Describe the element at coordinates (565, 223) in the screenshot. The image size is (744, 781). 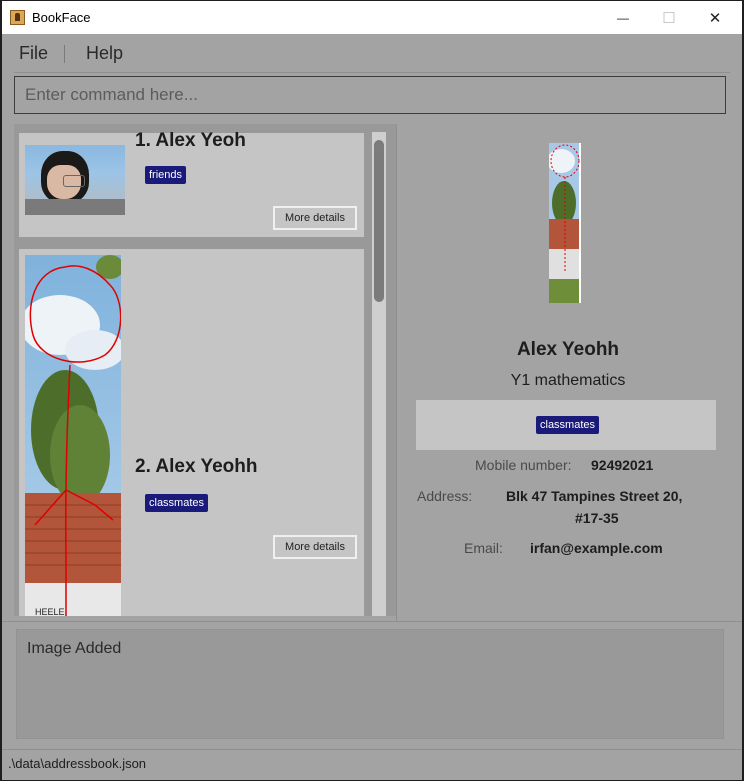
I see `detail-photo` at that location.